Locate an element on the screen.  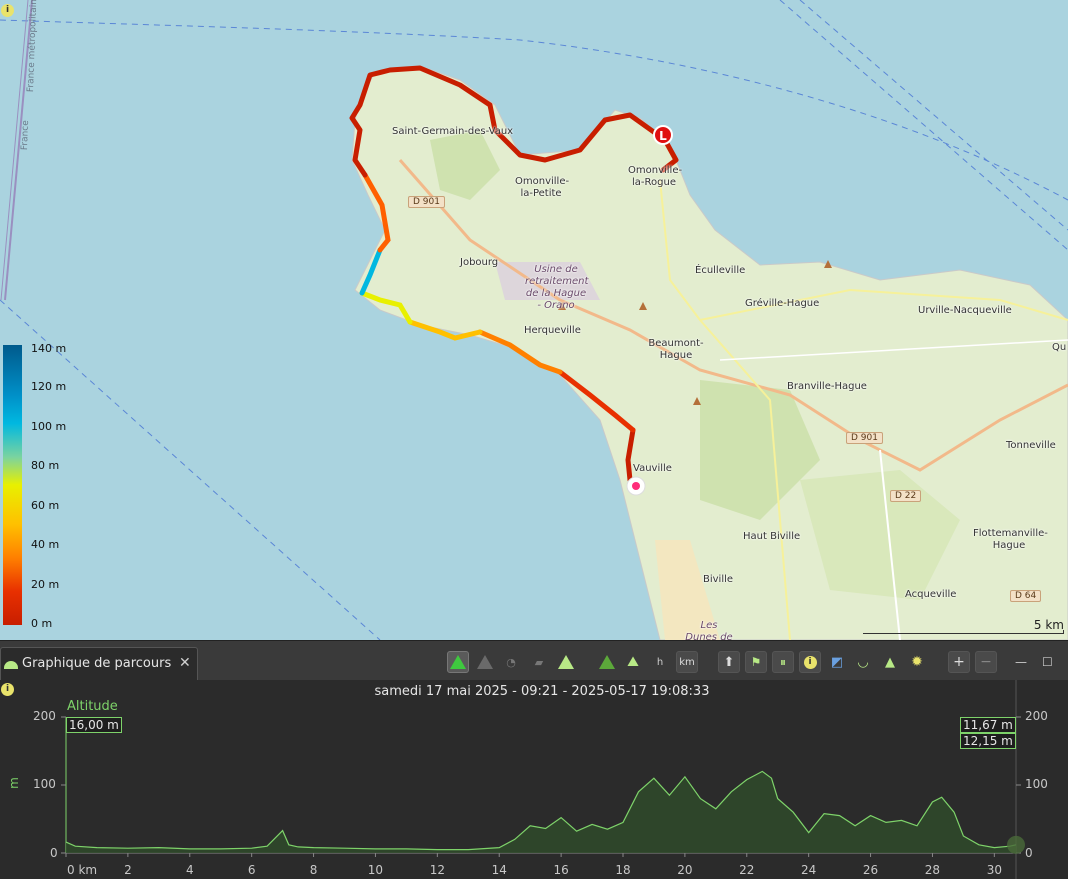
pause-marker-icon: ⏸ is located at coordinates (782, 661).